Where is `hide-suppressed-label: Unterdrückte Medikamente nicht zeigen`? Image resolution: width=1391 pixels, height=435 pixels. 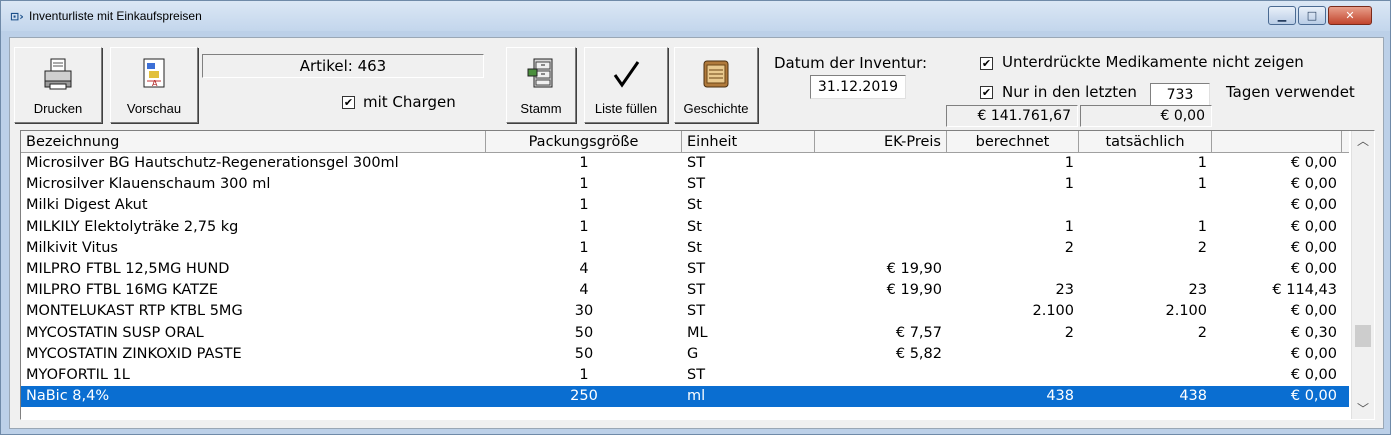 hide-suppressed-label: Unterdrückte Medikamente nicht zeigen is located at coordinates (1153, 62).